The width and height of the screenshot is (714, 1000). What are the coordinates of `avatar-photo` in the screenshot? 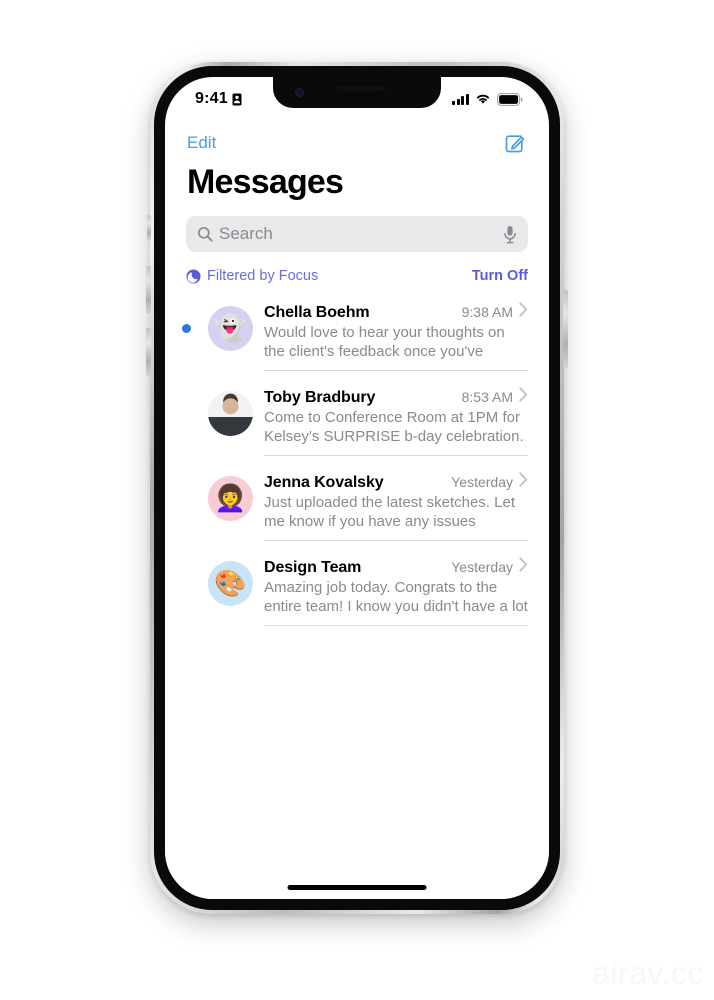 It's located at (230, 413).